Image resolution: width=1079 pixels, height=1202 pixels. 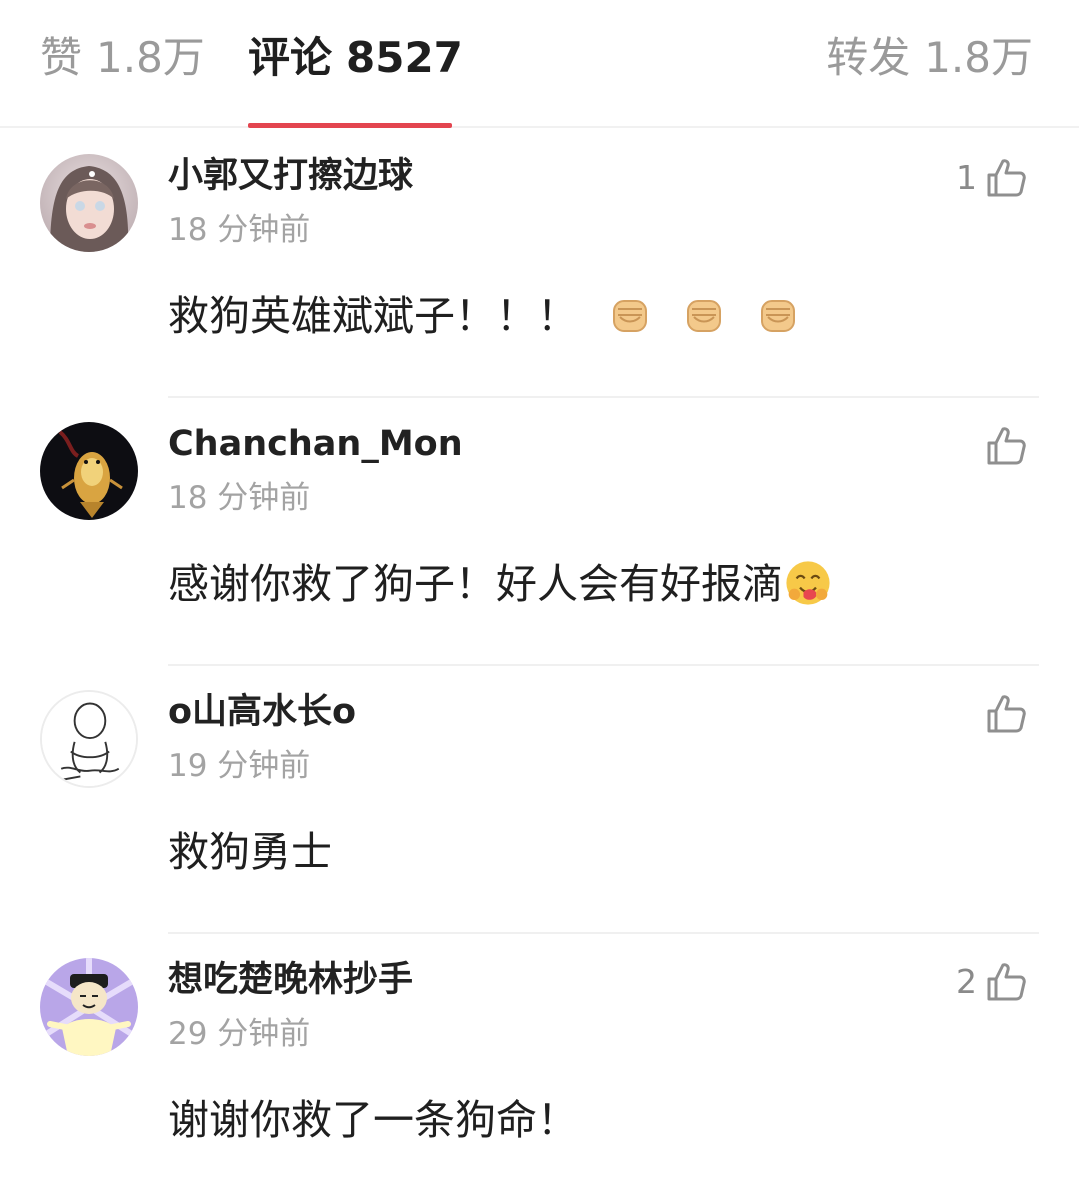 What do you see at coordinates (290, 980) in the screenshot?
I see `comment-username: 想吃楚晚林抄手` at bounding box center [290, 980].